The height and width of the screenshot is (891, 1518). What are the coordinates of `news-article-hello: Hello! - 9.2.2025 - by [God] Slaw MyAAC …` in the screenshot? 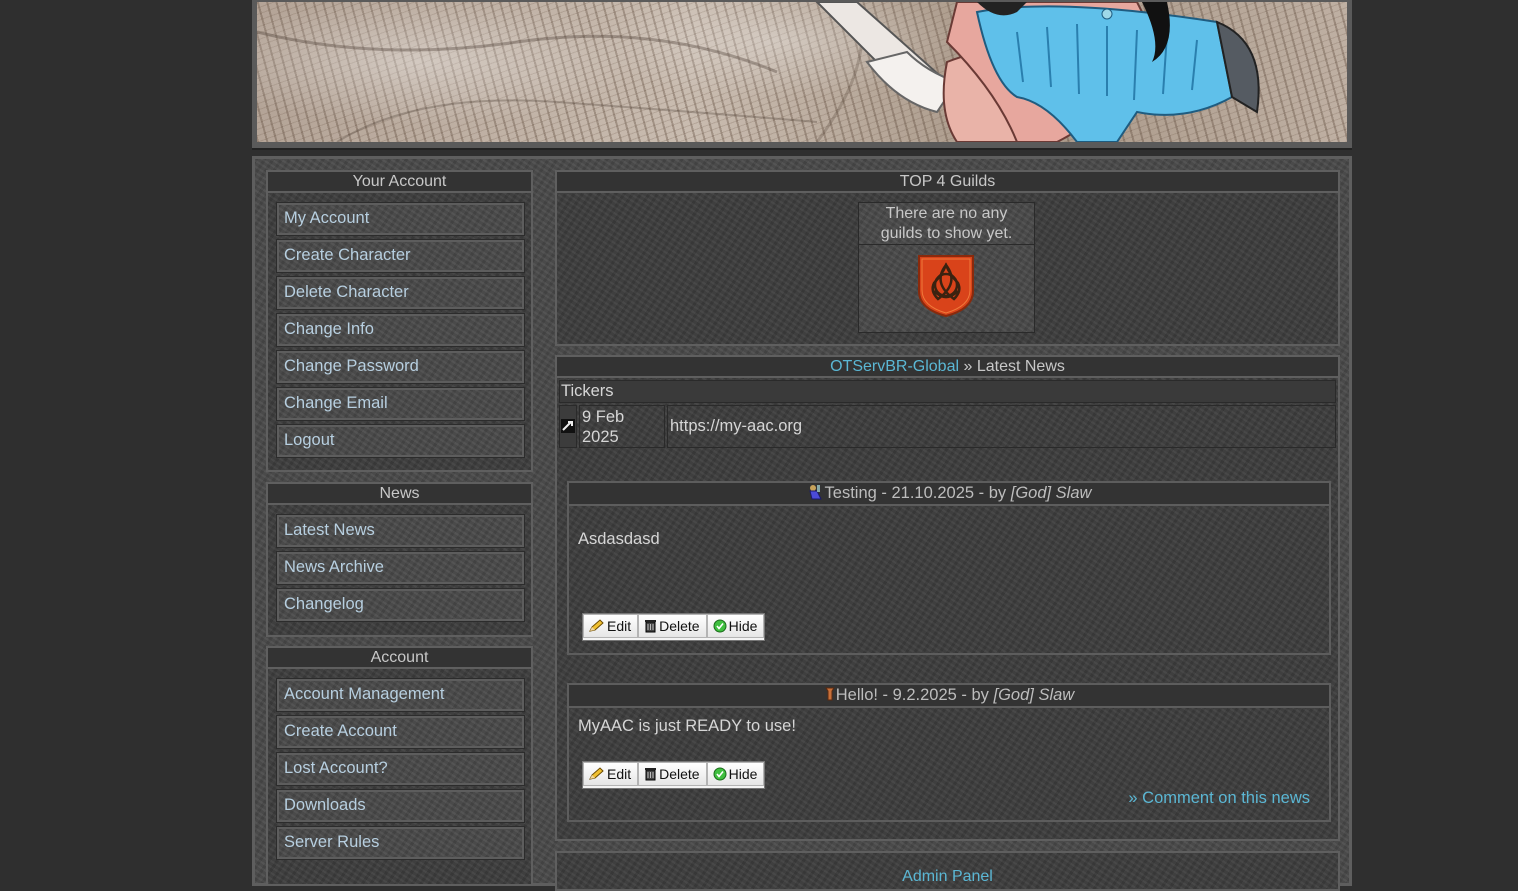 It's located at (949, 752).